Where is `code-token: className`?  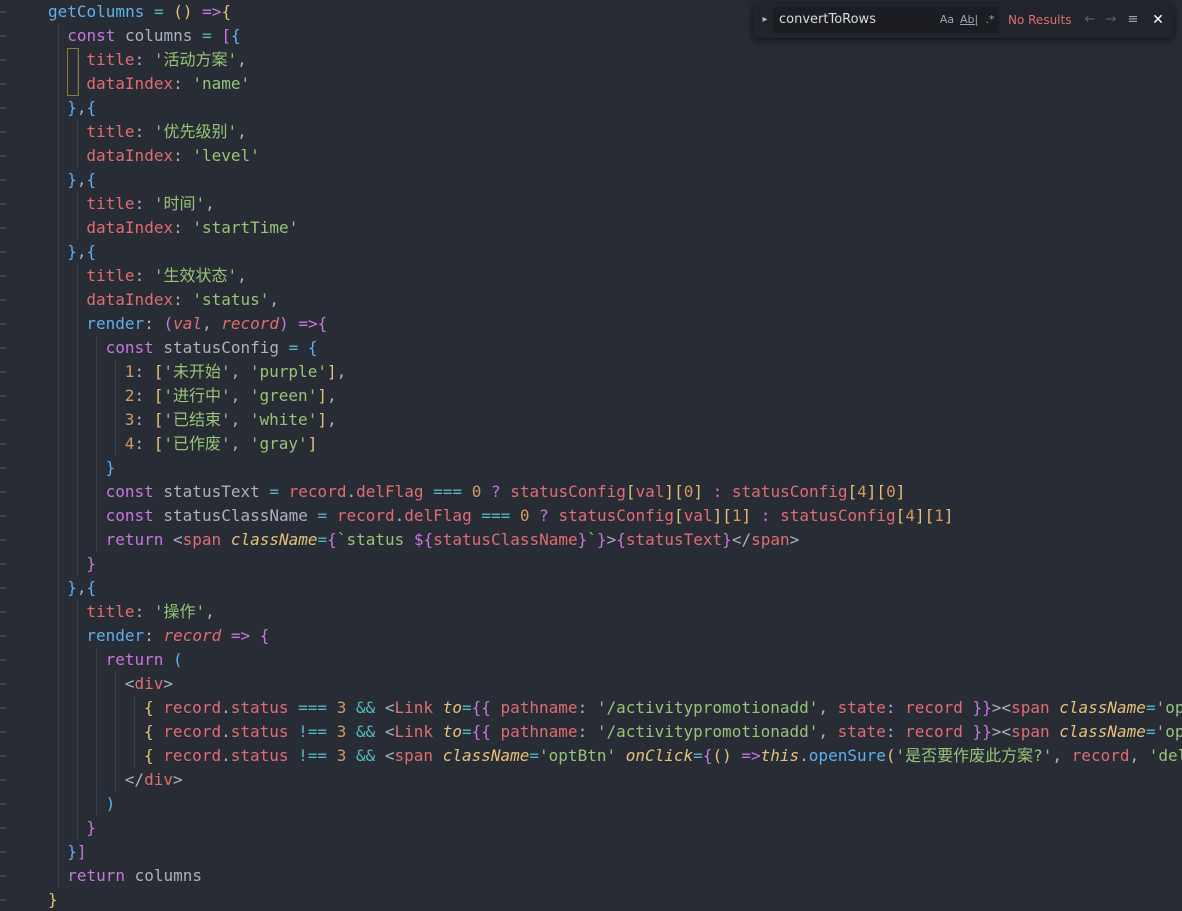
code-token: className is located at coordinates (274, 539).